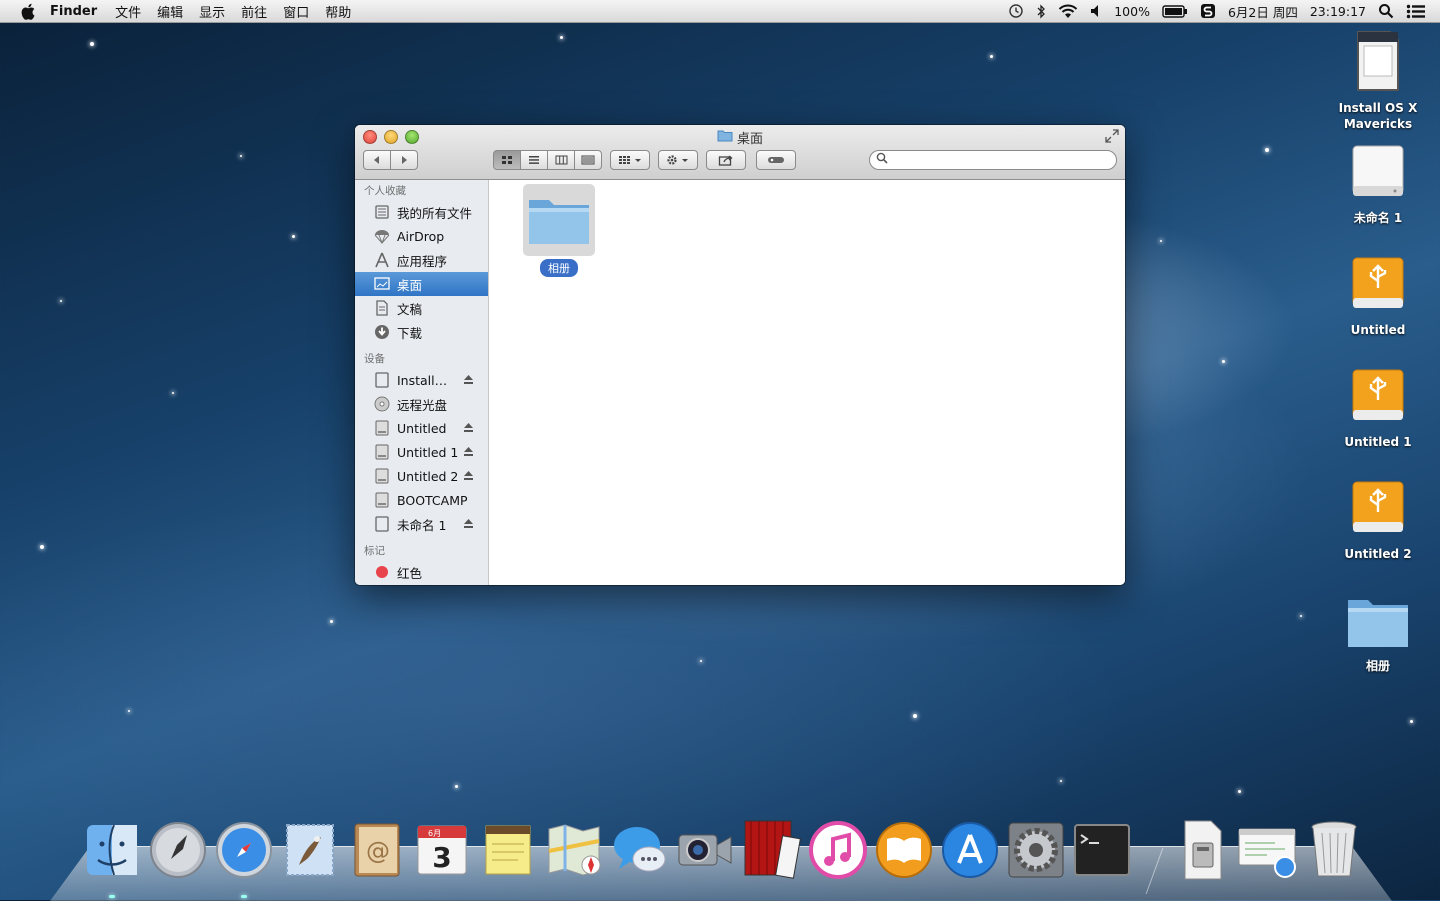 Image resolution: width=1440 pixels, height=901 pixels. I want to click on icon-view-button, so click(507, 160).